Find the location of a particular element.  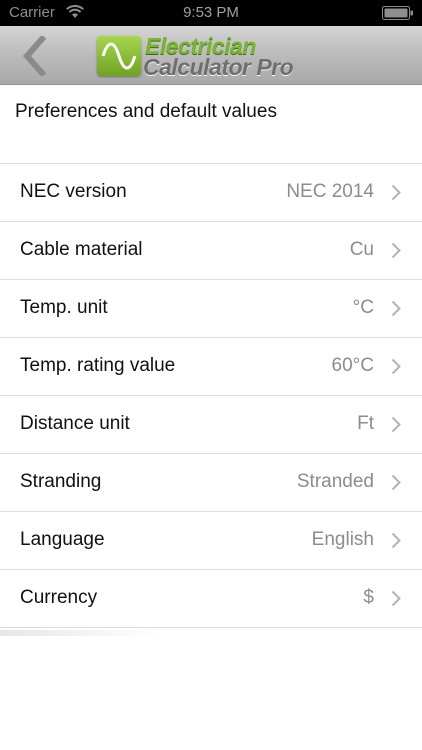

setting-value: English is located at coordinates (342, 539).